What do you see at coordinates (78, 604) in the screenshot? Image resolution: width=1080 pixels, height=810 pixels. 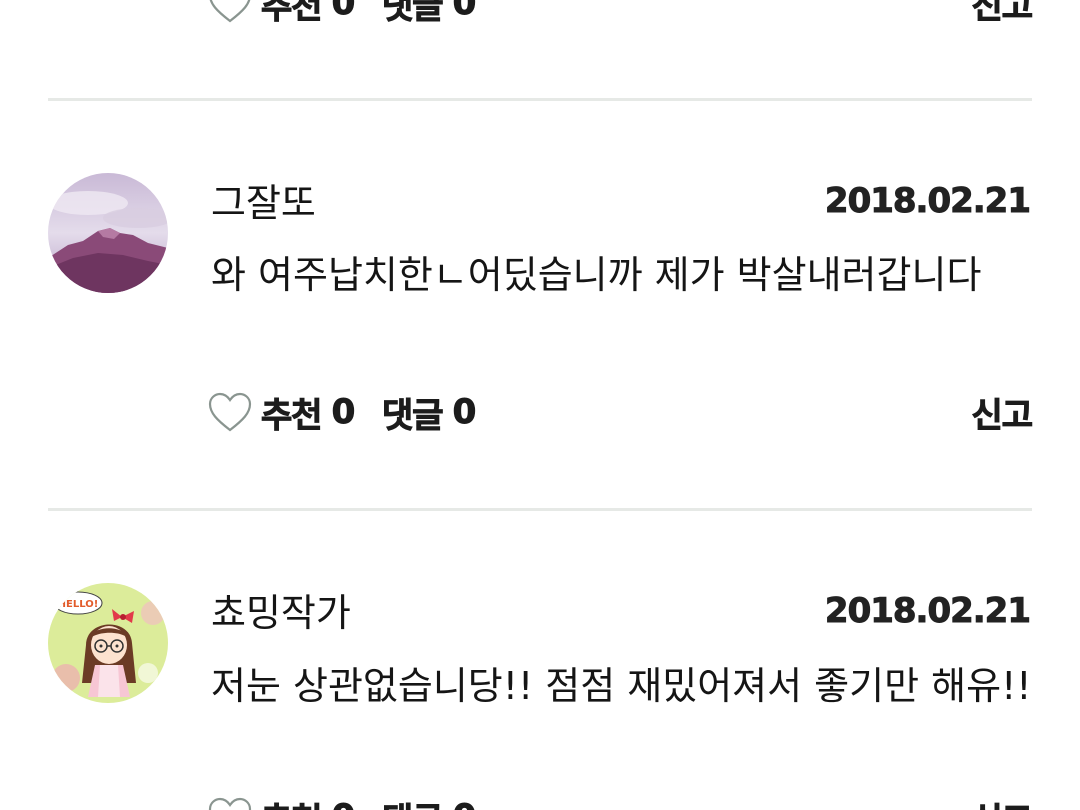 I see `avatar-hello-text: HELLO!` at bounding box center [78, 604].